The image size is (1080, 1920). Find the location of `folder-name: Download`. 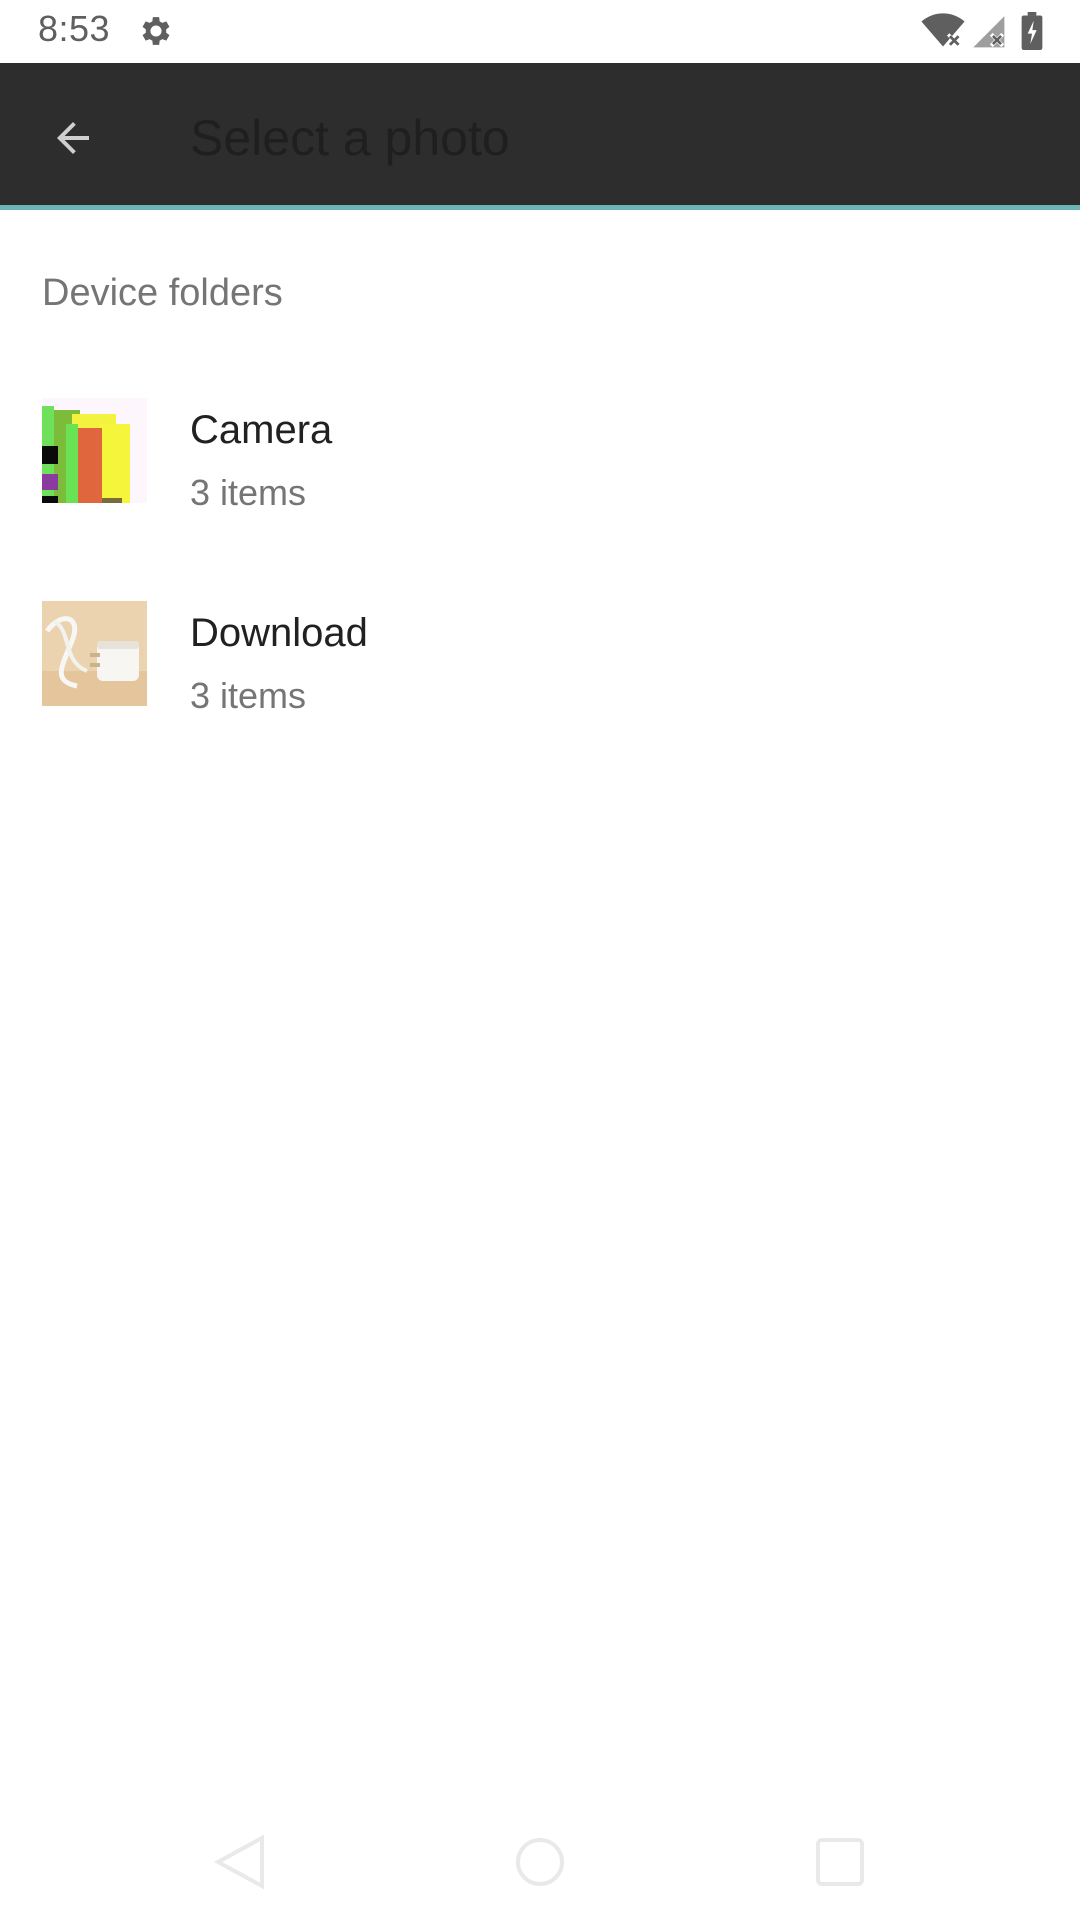

folder-name: Download is located at coordinates (279, 633).